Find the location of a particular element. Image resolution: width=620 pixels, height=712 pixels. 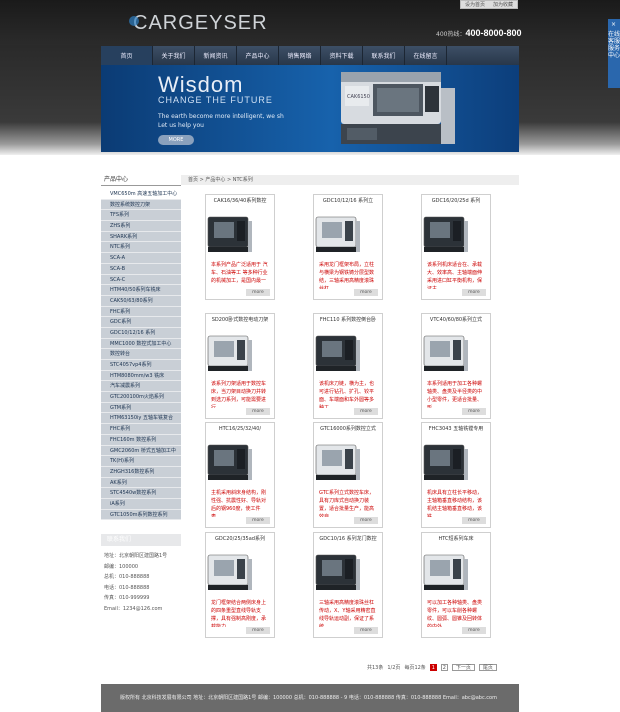

nav-home: 首页 is located at coordinates (127, 55).